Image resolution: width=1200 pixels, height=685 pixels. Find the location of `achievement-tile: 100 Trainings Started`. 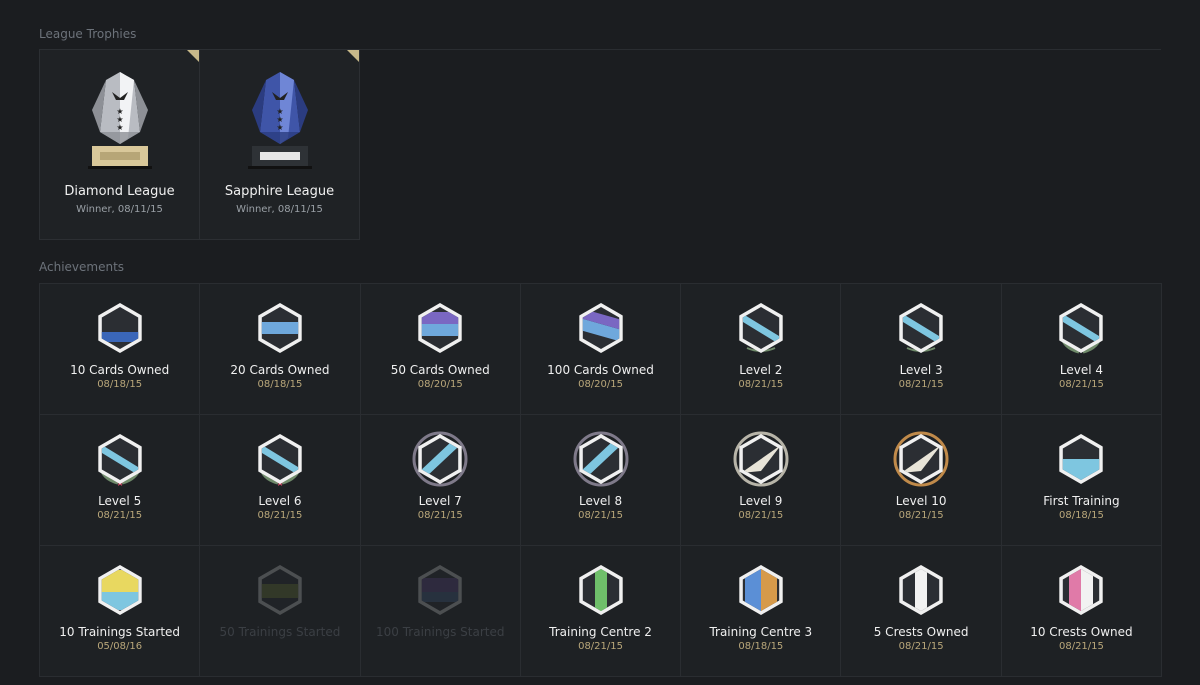

achievement-tile: 100 Trainings Started is located at coordinates (440, 611).